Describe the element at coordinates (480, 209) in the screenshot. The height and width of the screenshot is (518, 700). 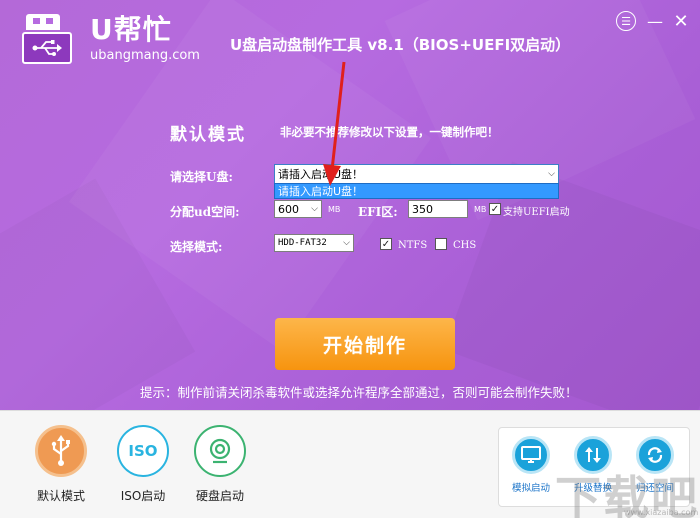
I see `efi-unit: MB` at that location.